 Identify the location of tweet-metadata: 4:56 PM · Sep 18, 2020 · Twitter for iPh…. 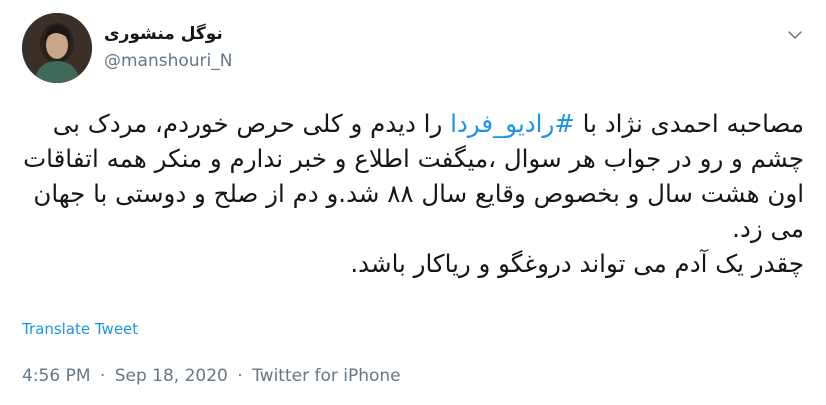
(211, 376).